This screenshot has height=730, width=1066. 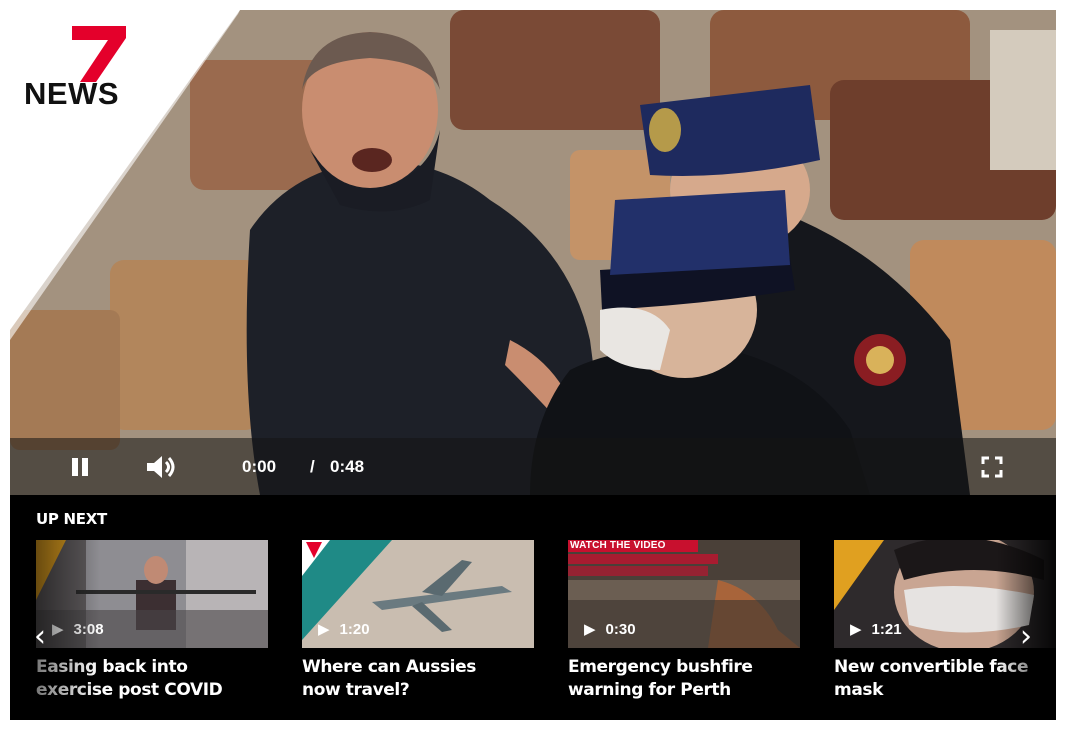 I want to click on video-duration: ▶ 0:30, so click(x=610, y=629).